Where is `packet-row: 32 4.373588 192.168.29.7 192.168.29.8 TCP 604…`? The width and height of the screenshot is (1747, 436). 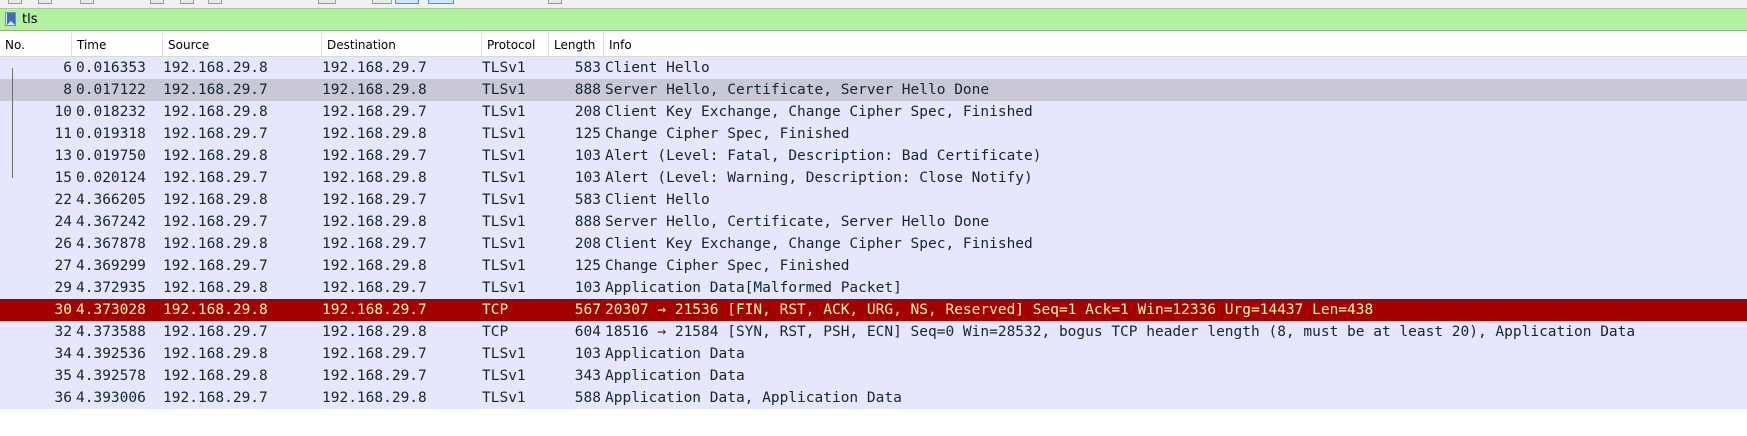 packet-row: 32 4.373588 192.168.29.7 192.168.29.8 TCP 604… is located at coordinates (873, 332).